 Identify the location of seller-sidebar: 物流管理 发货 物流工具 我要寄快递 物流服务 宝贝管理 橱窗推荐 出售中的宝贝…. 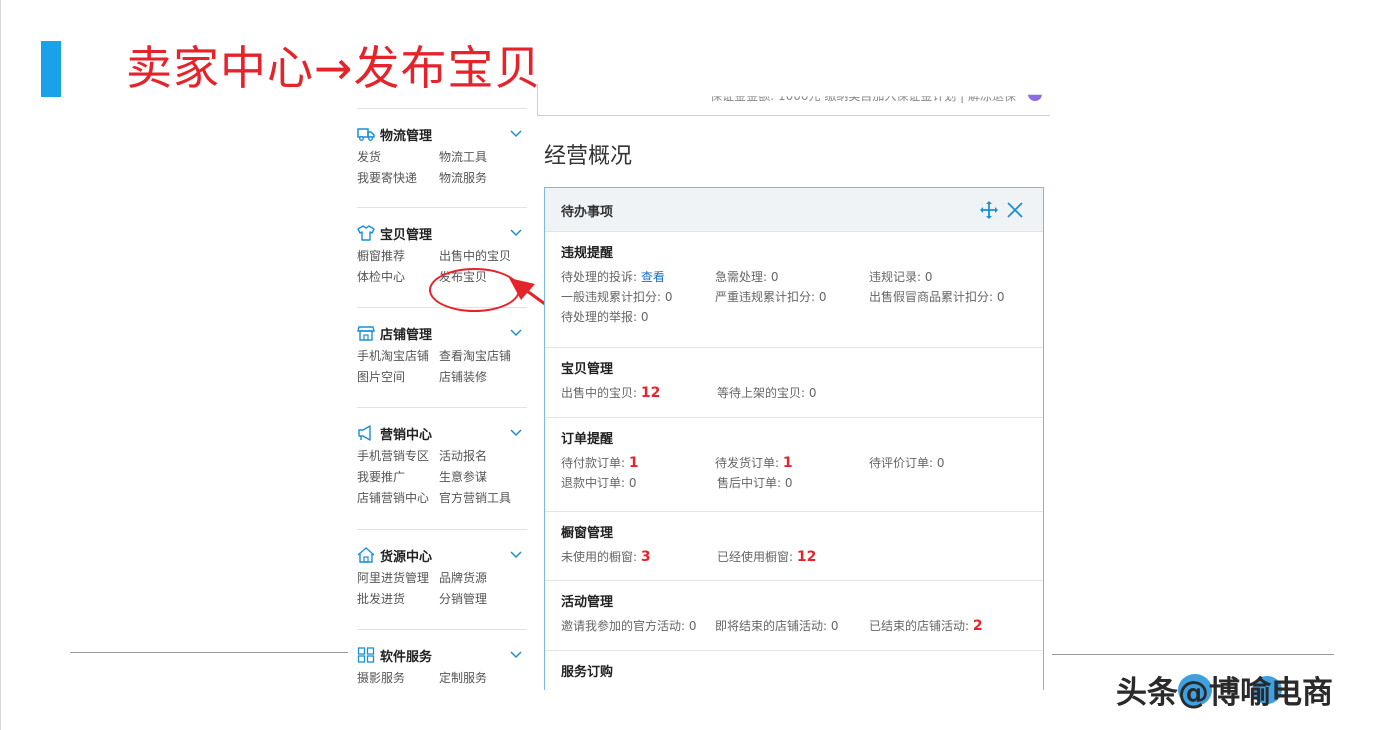
(442, 399).